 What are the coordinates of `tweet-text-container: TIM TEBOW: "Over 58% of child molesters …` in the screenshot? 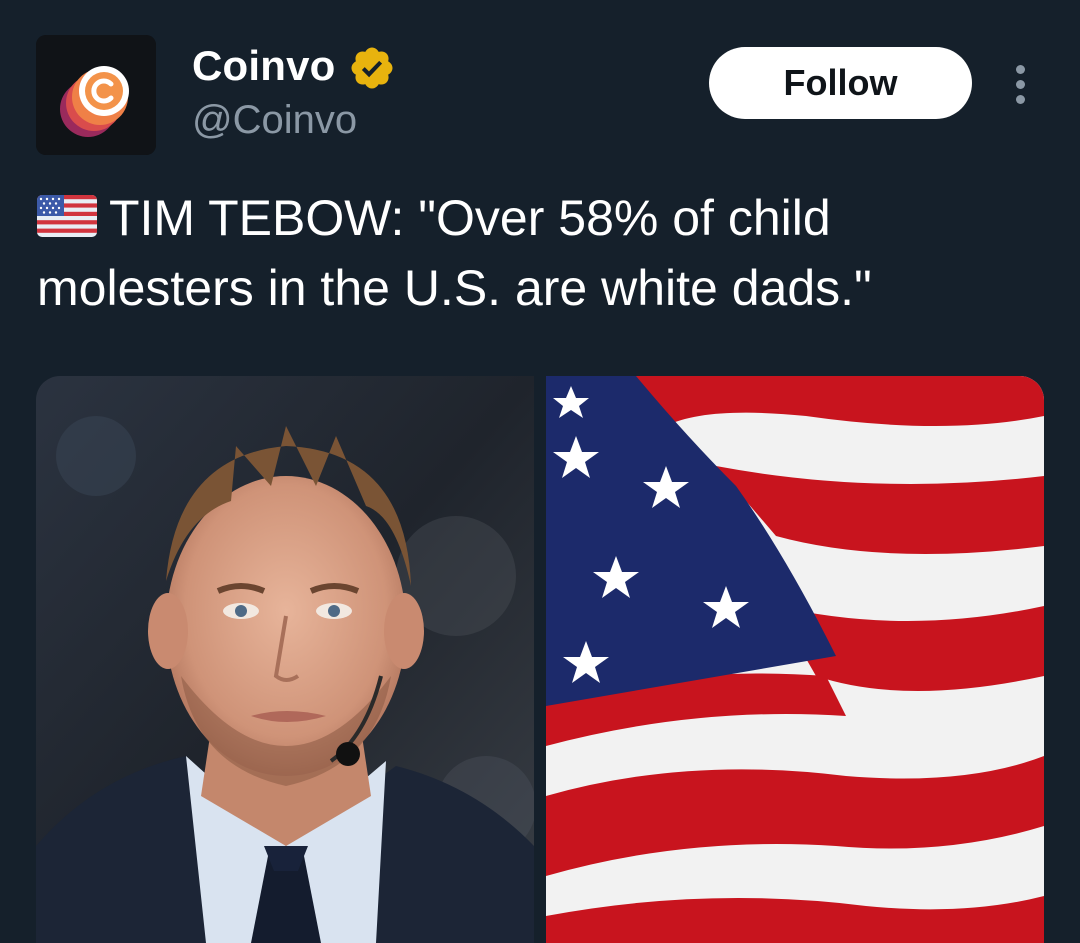 It's located at (542, 253).